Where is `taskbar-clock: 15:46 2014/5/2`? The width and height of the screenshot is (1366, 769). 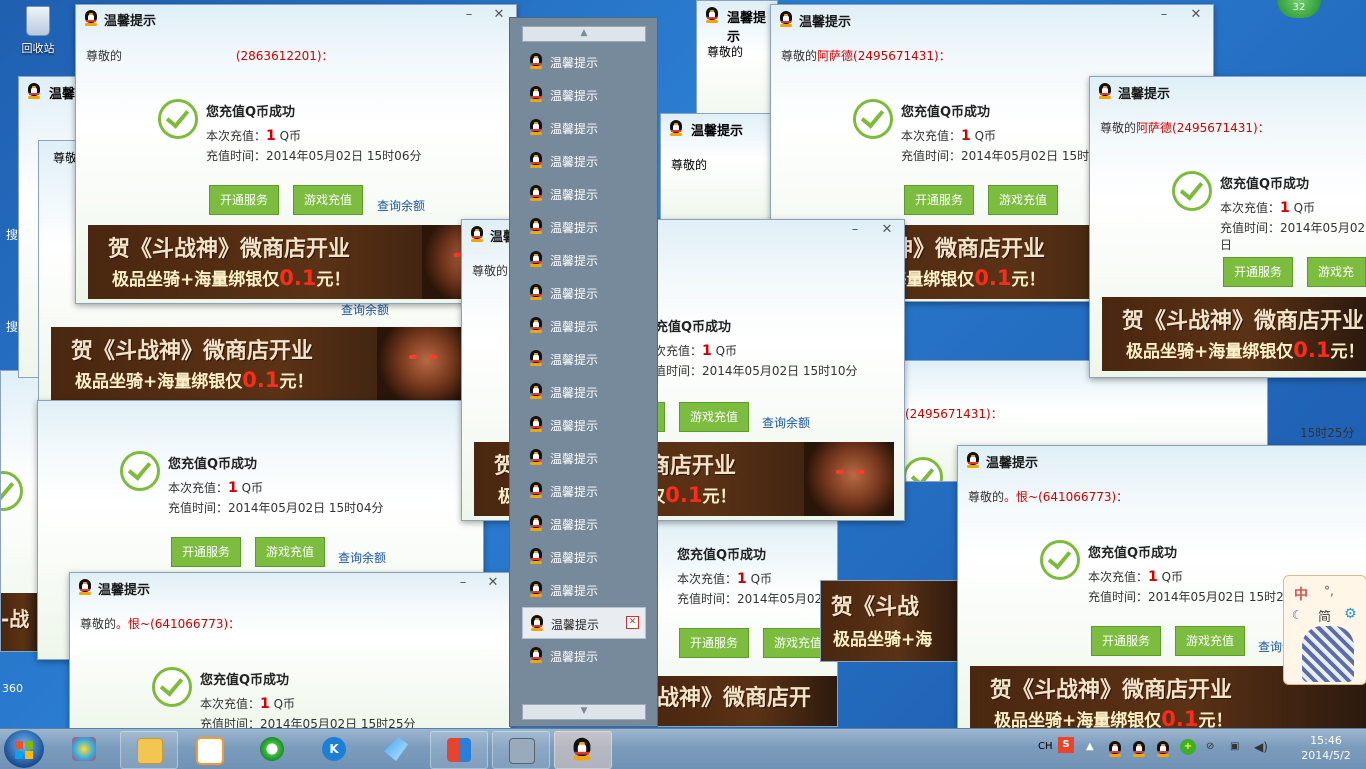
taskbar-clock: 15:46 2014/5/2 is located at coordinates (1326, 748).